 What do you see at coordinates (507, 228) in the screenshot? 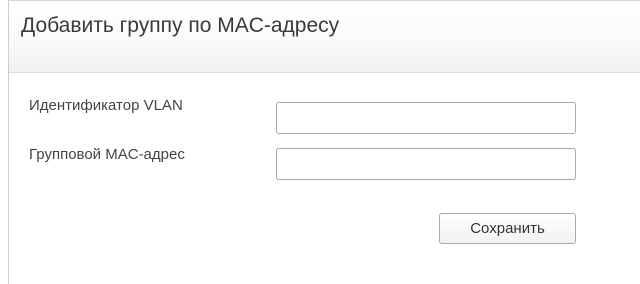
I see `save-button: Сохранить` at bounding box center [507, 228].